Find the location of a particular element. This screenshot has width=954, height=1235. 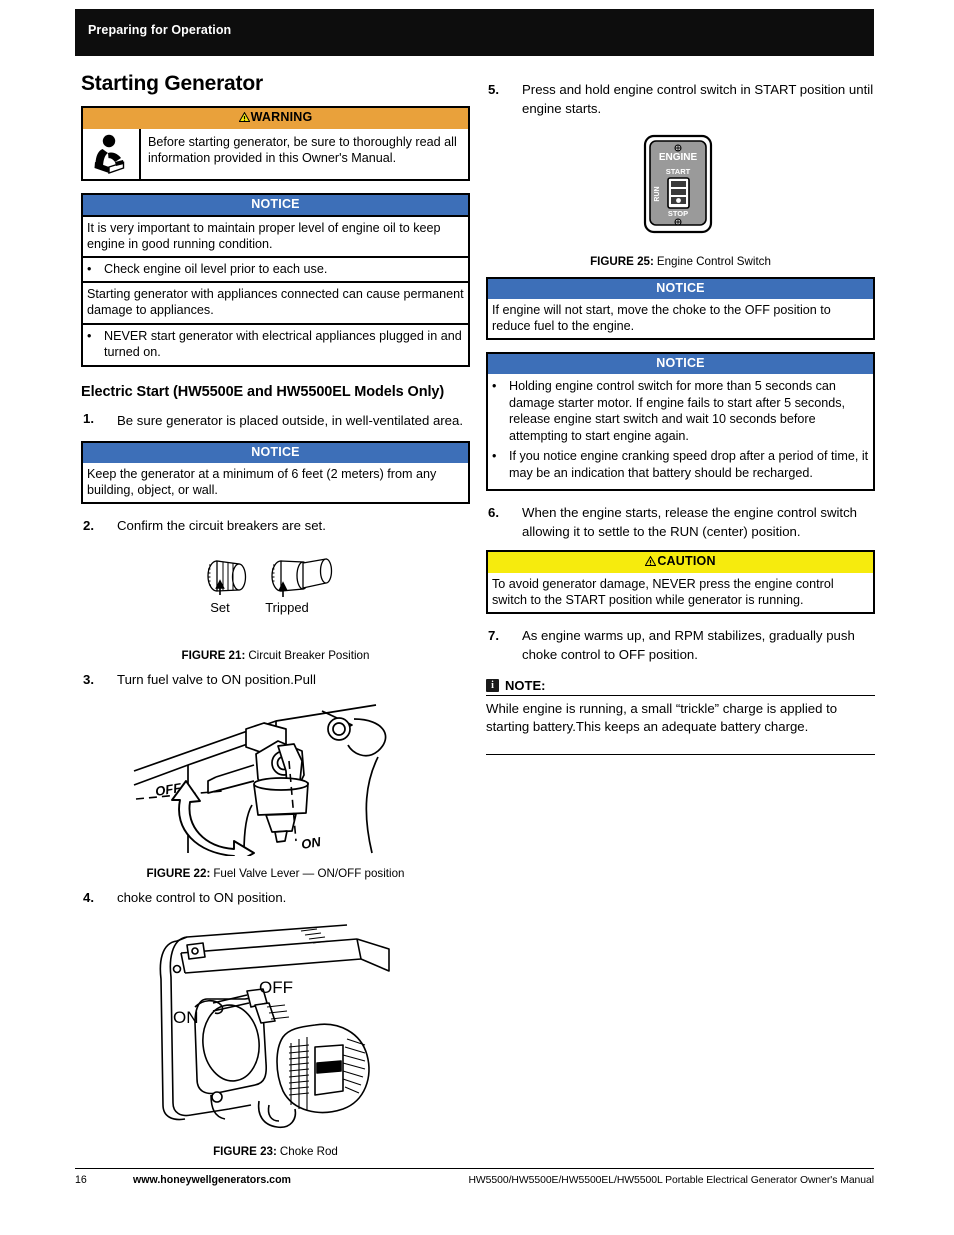

figure-23-caption: FIGURE 23: Choke Rod is located at coordinates (275, 1151).